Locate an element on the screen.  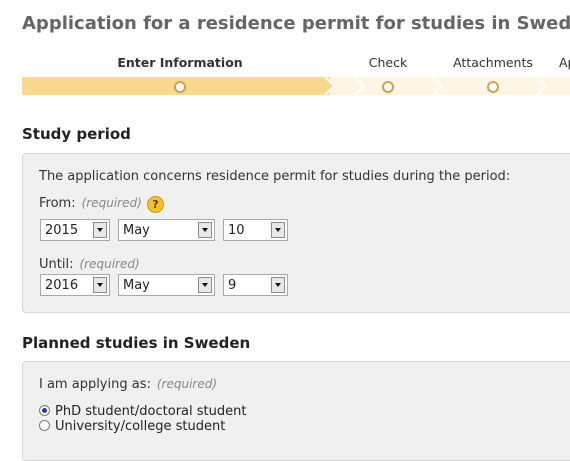
from-year-select: 2015 is located at coordinates (75, 230).